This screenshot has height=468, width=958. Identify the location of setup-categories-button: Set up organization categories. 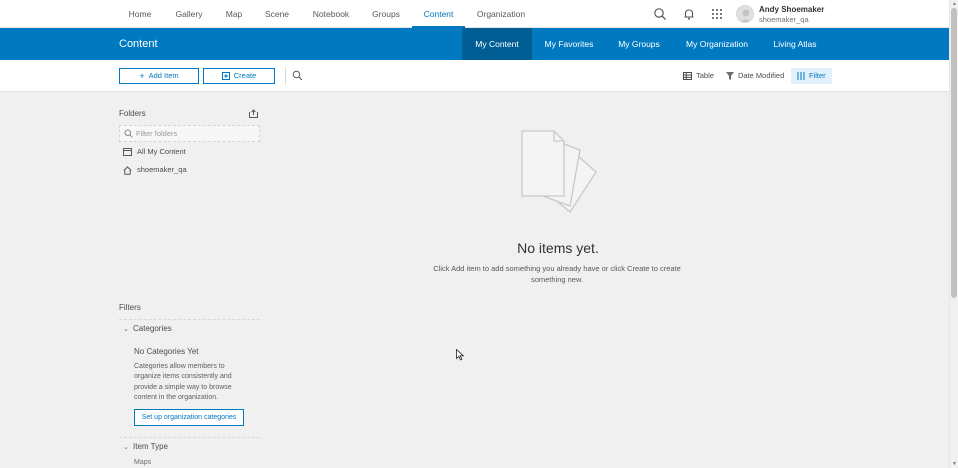
(189, 417).